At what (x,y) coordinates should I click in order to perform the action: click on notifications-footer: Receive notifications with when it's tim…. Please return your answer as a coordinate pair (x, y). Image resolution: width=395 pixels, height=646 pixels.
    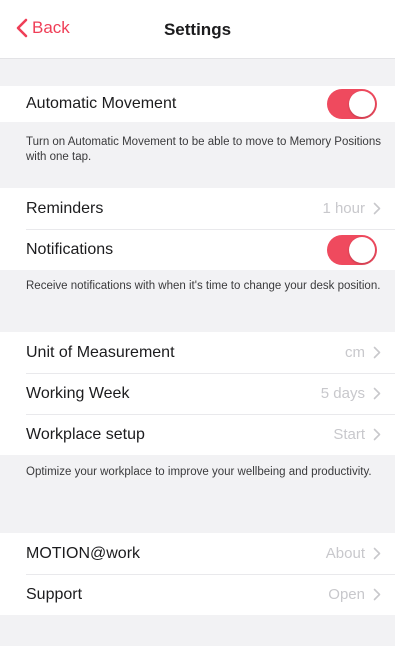
    Looking at the image, I should click on (203, 286).